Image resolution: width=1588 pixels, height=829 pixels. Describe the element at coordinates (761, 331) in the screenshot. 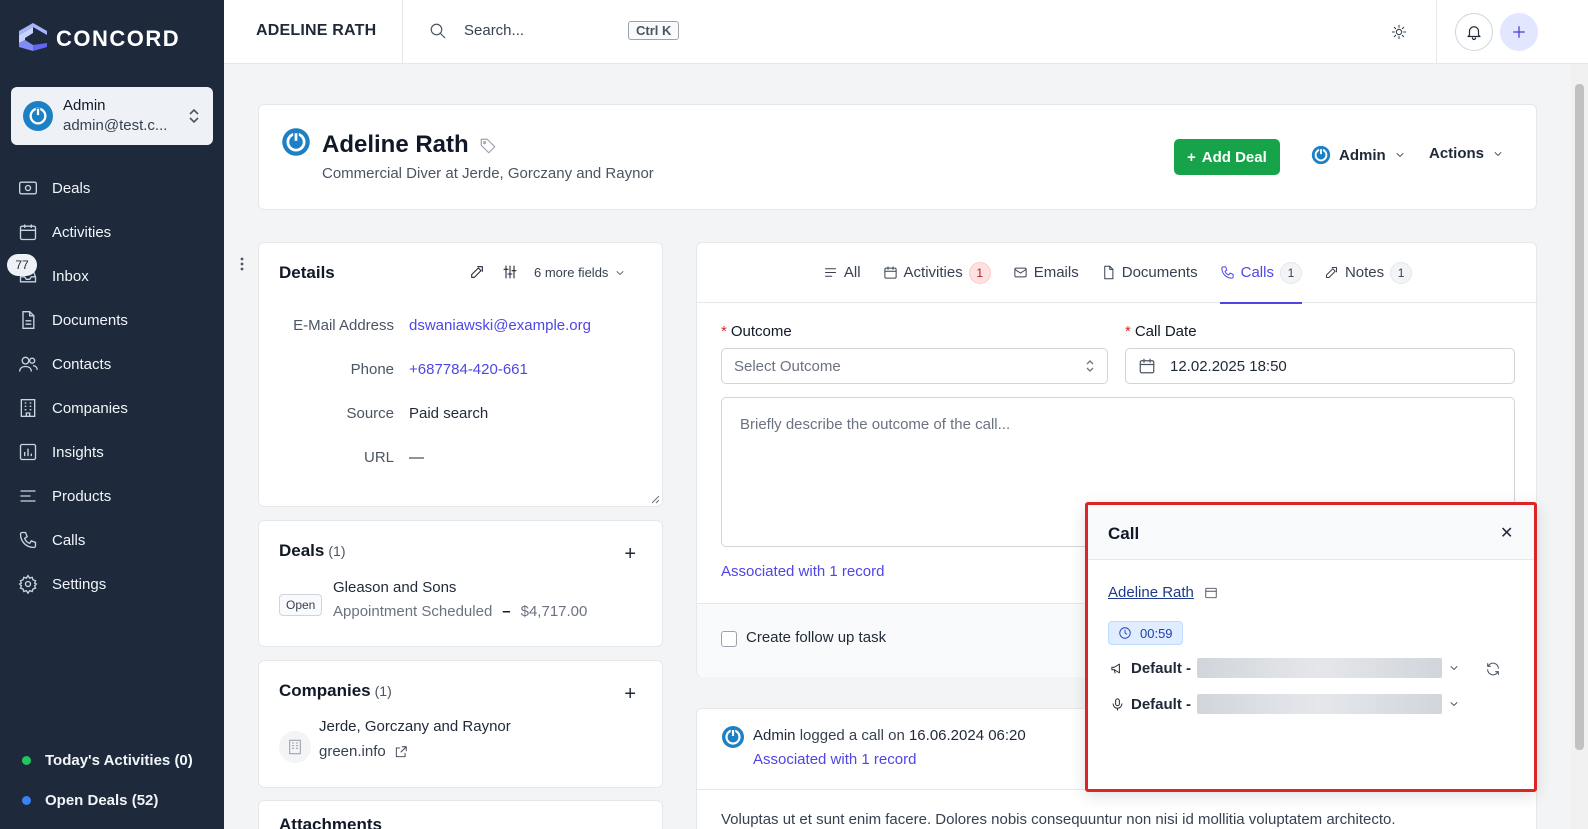

I see `outcome-label-text: Outcome` at that location.